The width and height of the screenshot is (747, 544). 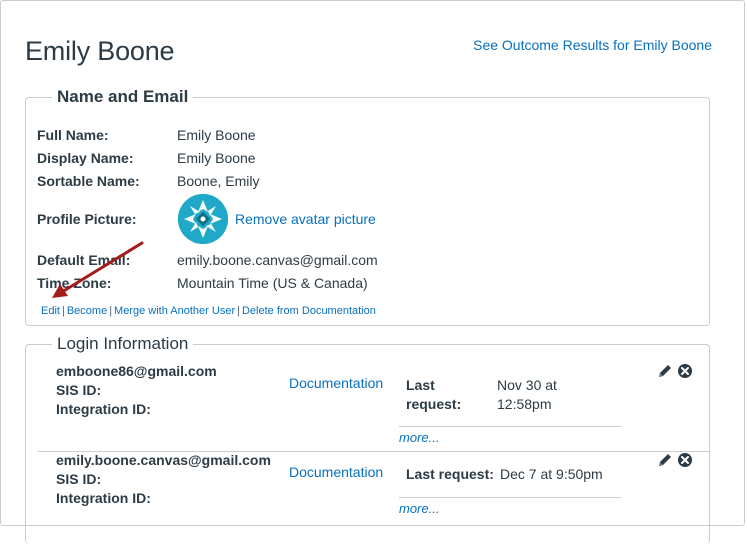 I want to click on page-title: Emily Boone, so click(x=100, y=51).